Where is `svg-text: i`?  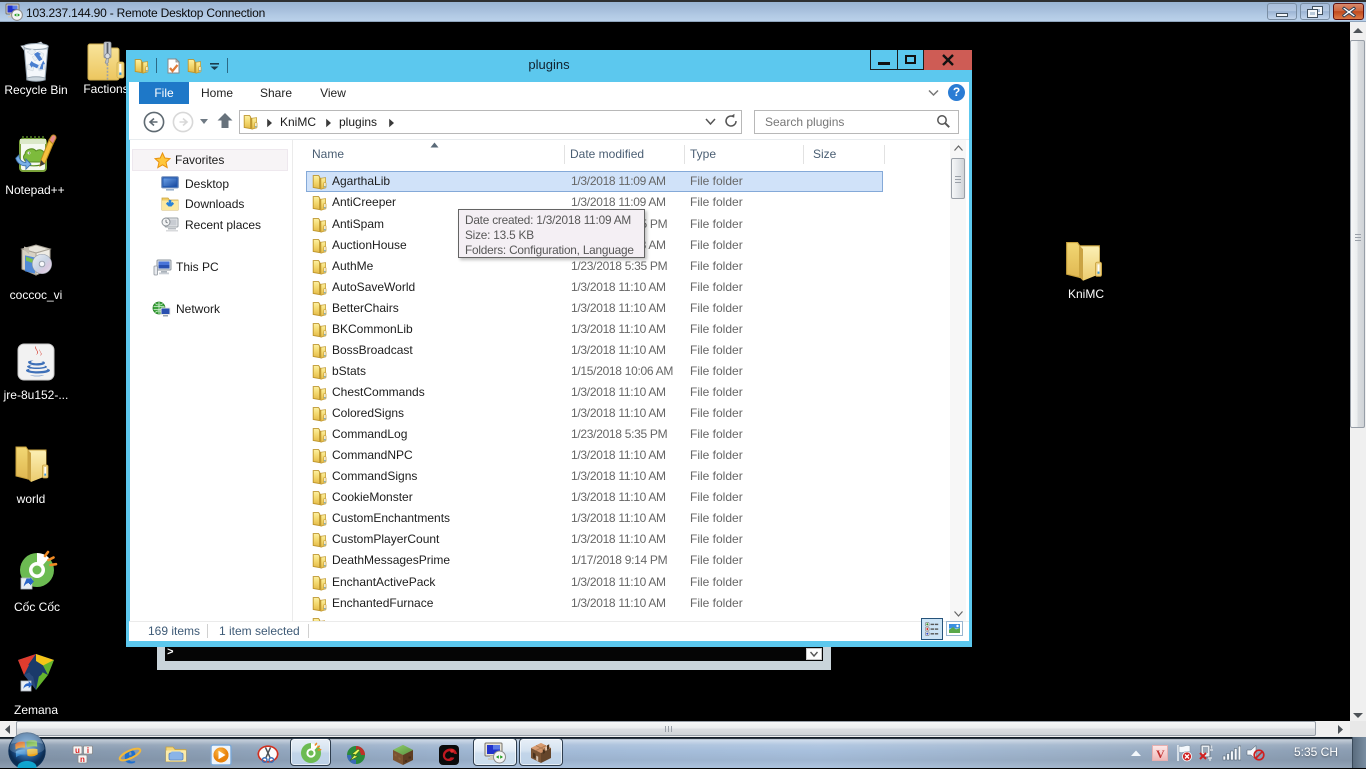 svg-text: i is located at coordinates (88, 750).